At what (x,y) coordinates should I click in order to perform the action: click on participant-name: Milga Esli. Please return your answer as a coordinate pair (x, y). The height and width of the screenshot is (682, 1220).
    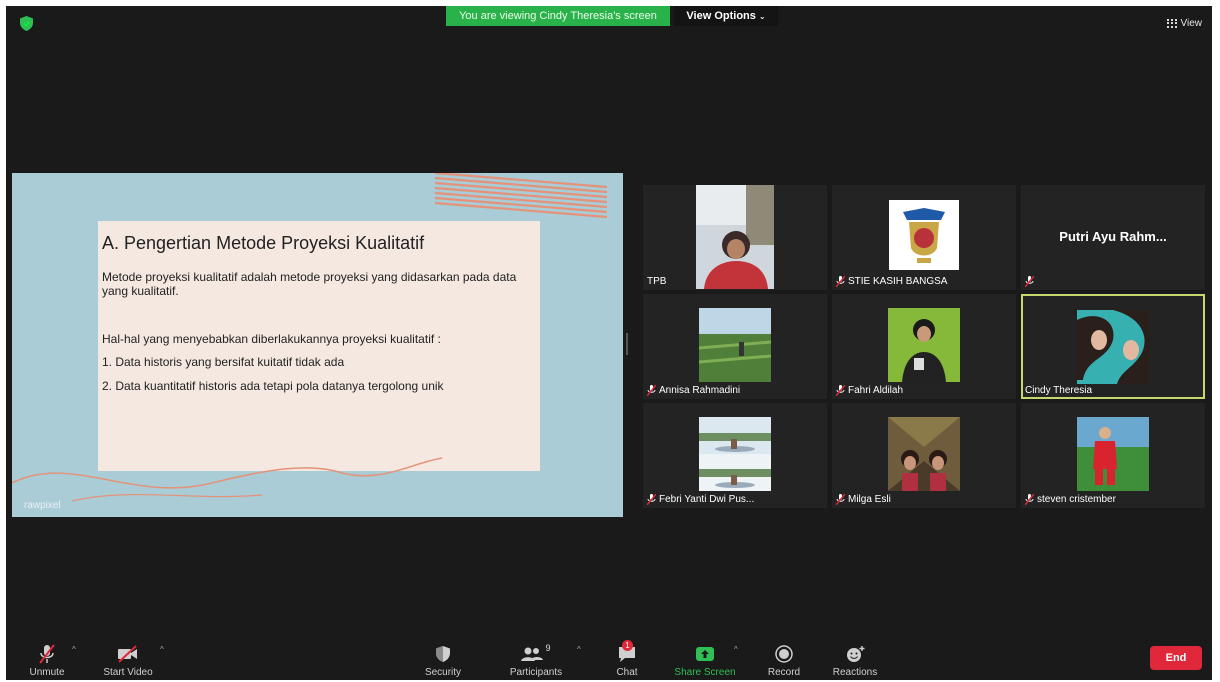
    Looking at the image, I should click on (869, 499).